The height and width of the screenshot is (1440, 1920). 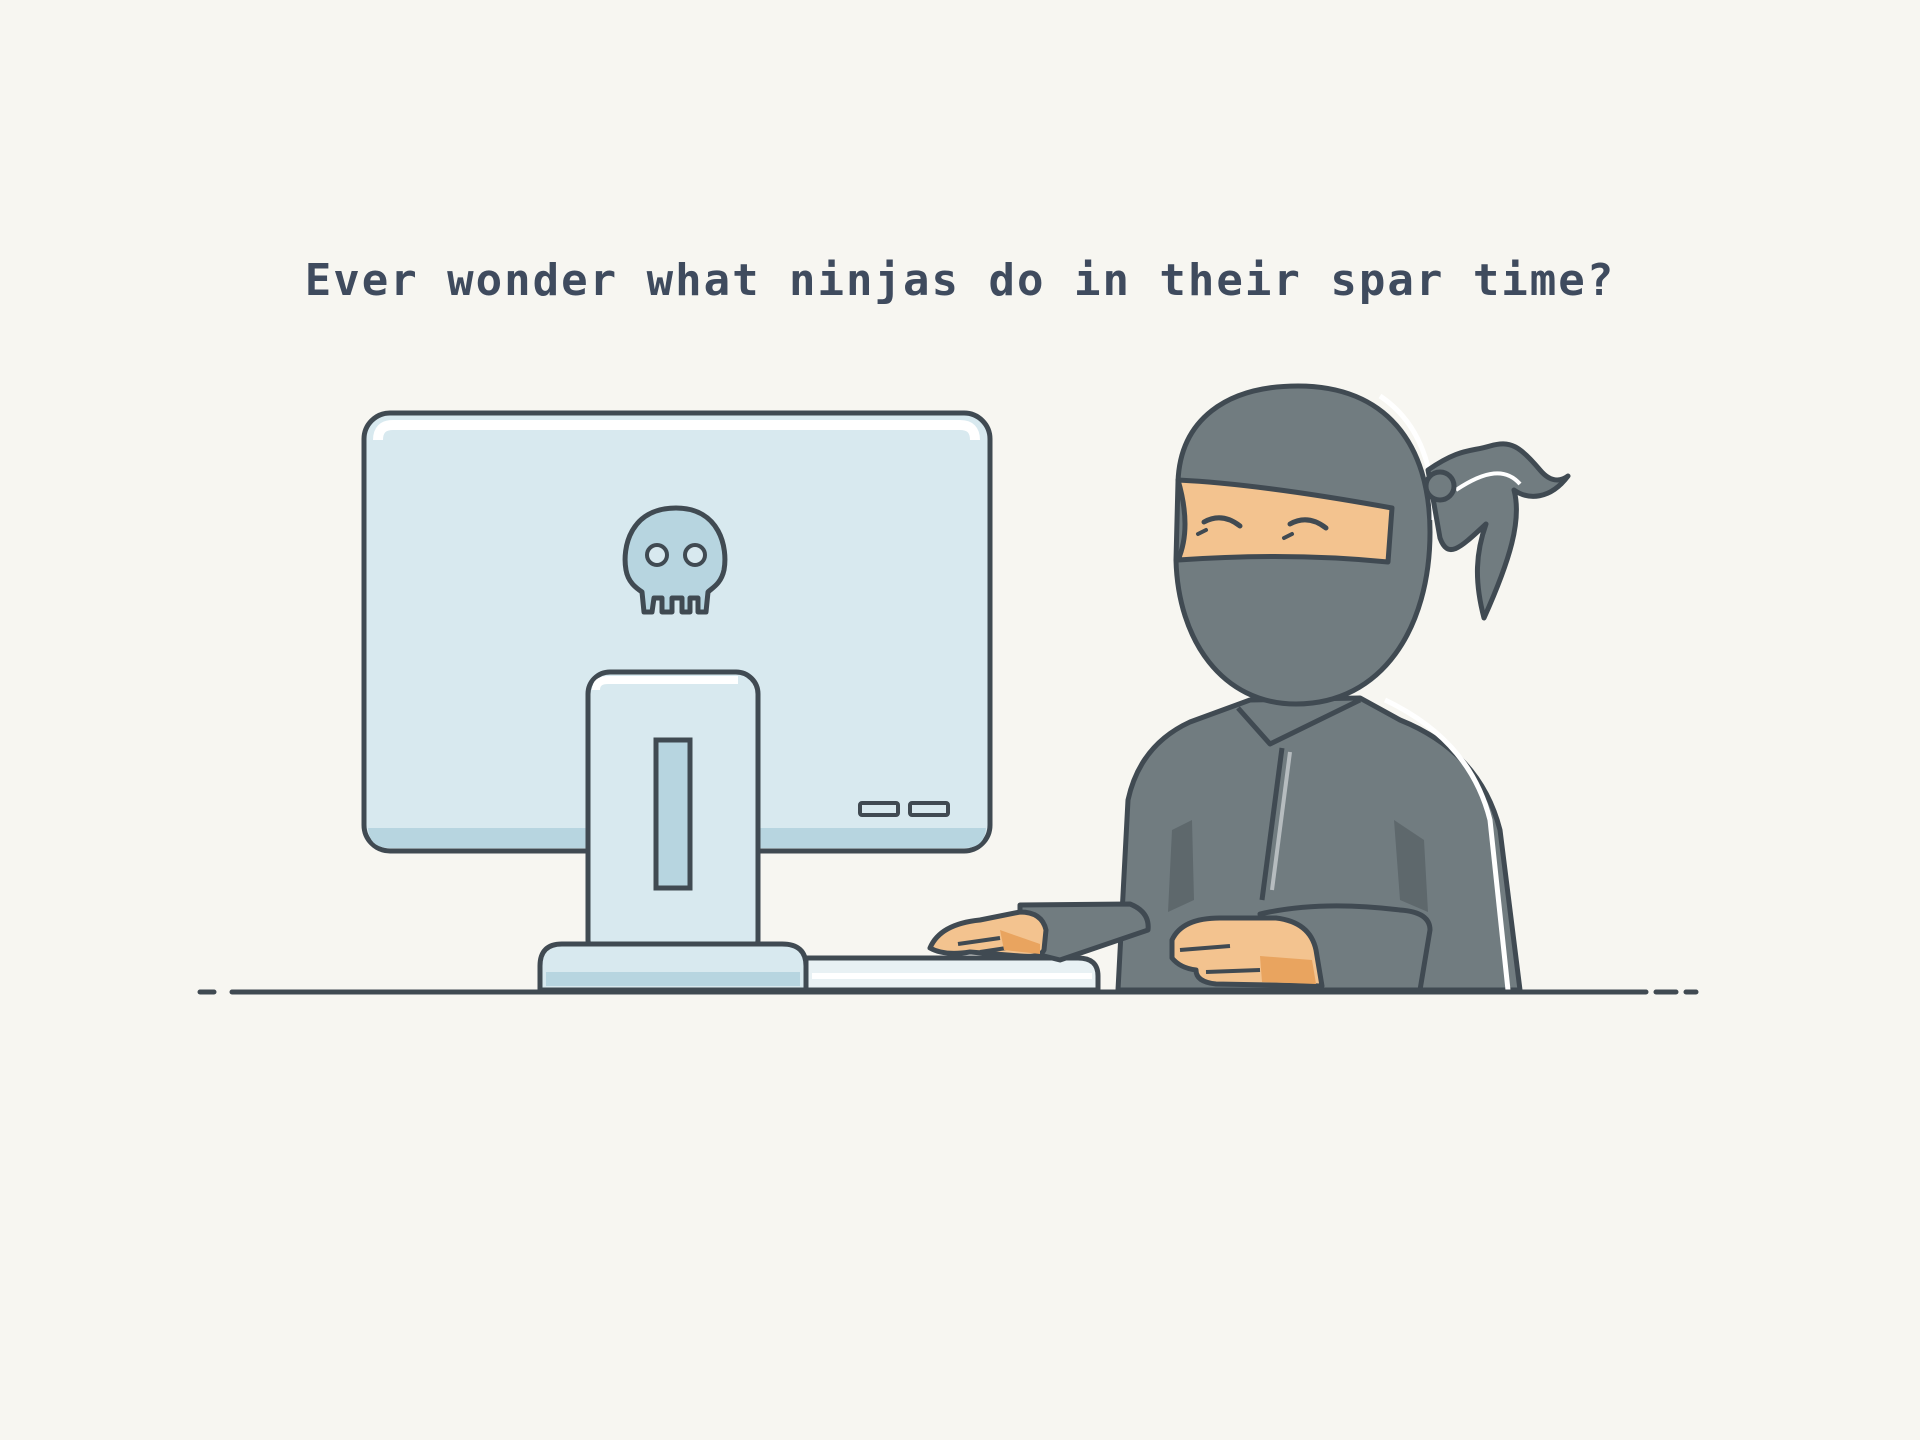 I want to click on skull-icon, so click(x=675, y=560).